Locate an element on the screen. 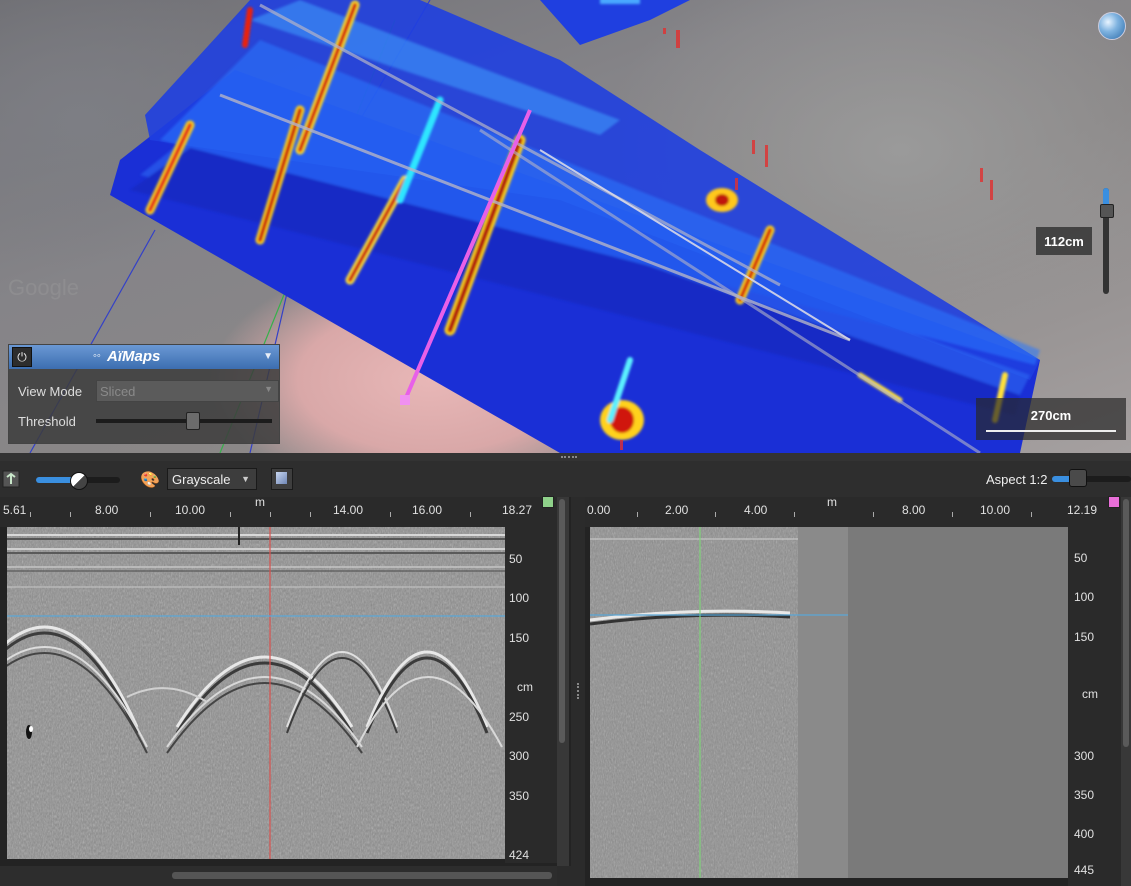 The width and height of the screenshot is (1131, 886). aspect-slider is located at coordinates (1091, 479).